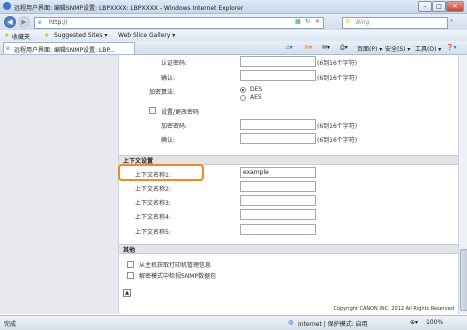  I want to click on home-icon: ⌂▾, so click(289, 47).